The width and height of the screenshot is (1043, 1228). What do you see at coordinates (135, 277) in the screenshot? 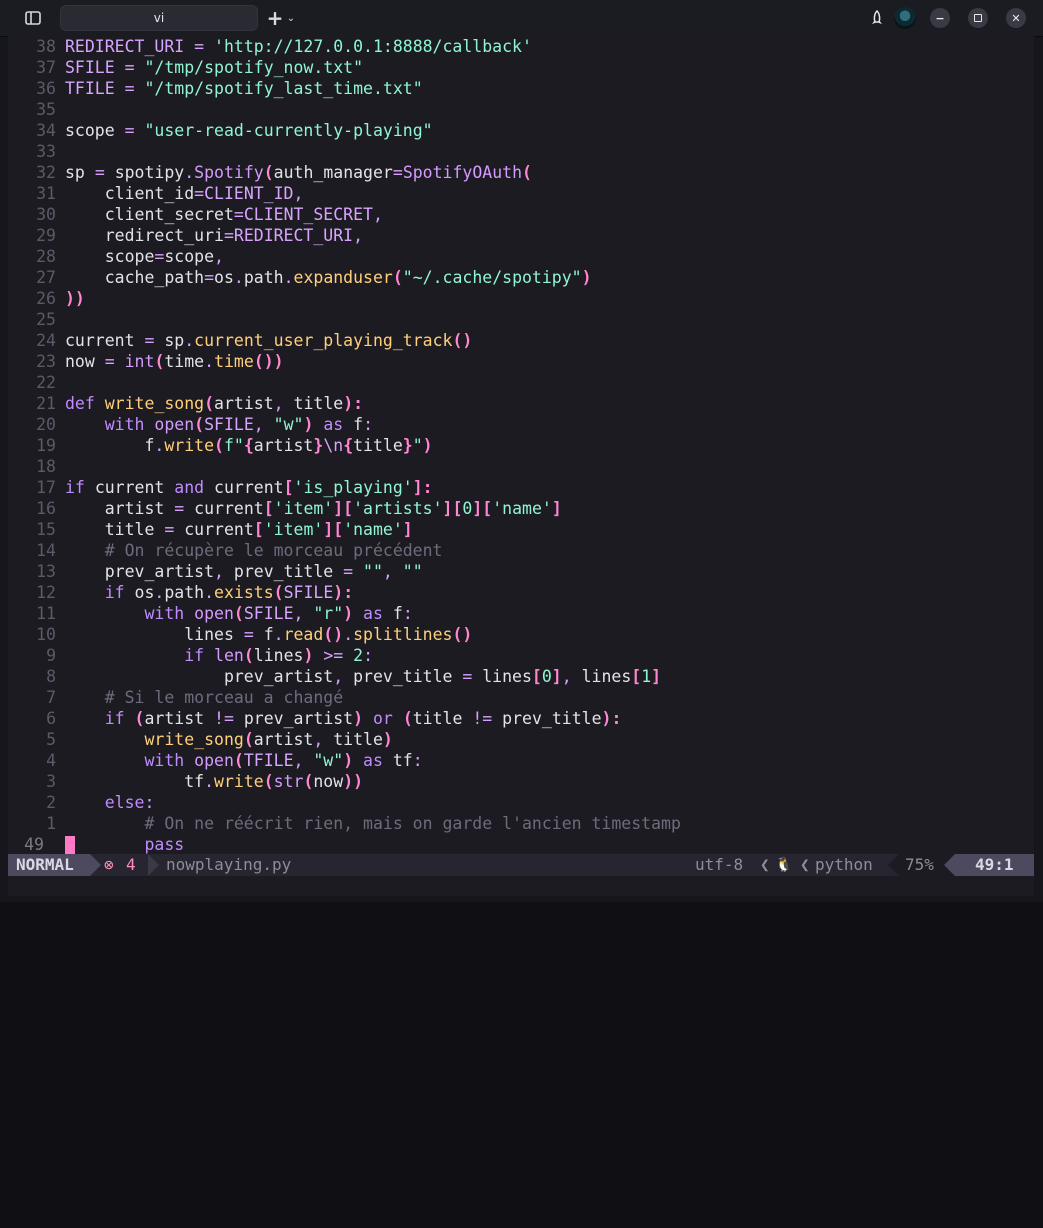
I see `code-token: cache_path` at bounding box center [135, 277].